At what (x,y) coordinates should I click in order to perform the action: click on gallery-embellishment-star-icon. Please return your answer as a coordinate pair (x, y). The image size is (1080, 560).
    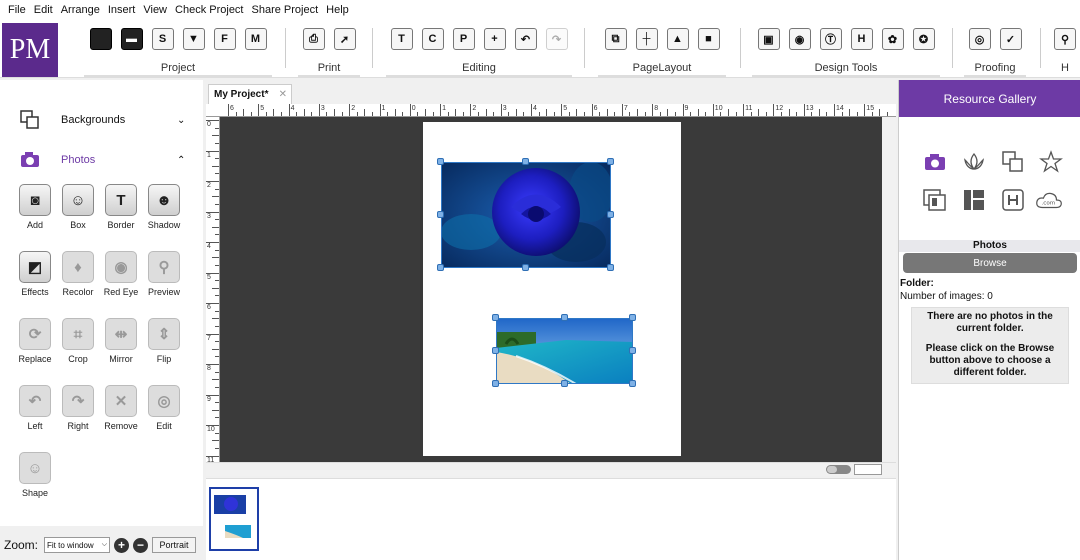
    Looking at the image, I should click on (1051, 162).